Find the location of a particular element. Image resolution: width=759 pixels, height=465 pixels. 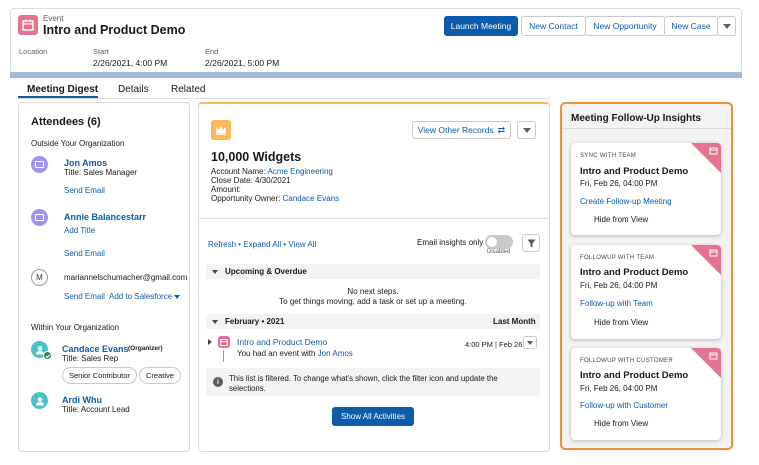

view-all-link: View All is located at coordinates (302, 244).